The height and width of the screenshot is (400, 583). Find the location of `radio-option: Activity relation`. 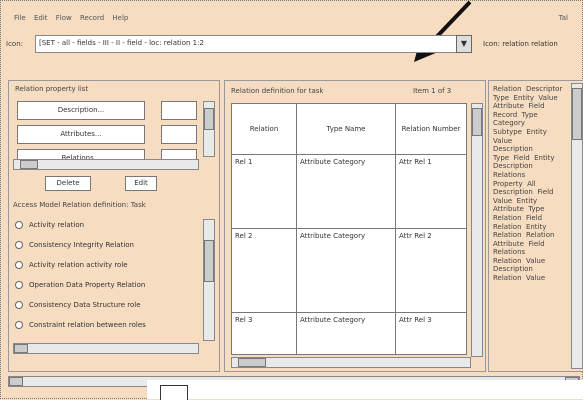

radio-option: Activity relation is located at coordinates (49, 225).